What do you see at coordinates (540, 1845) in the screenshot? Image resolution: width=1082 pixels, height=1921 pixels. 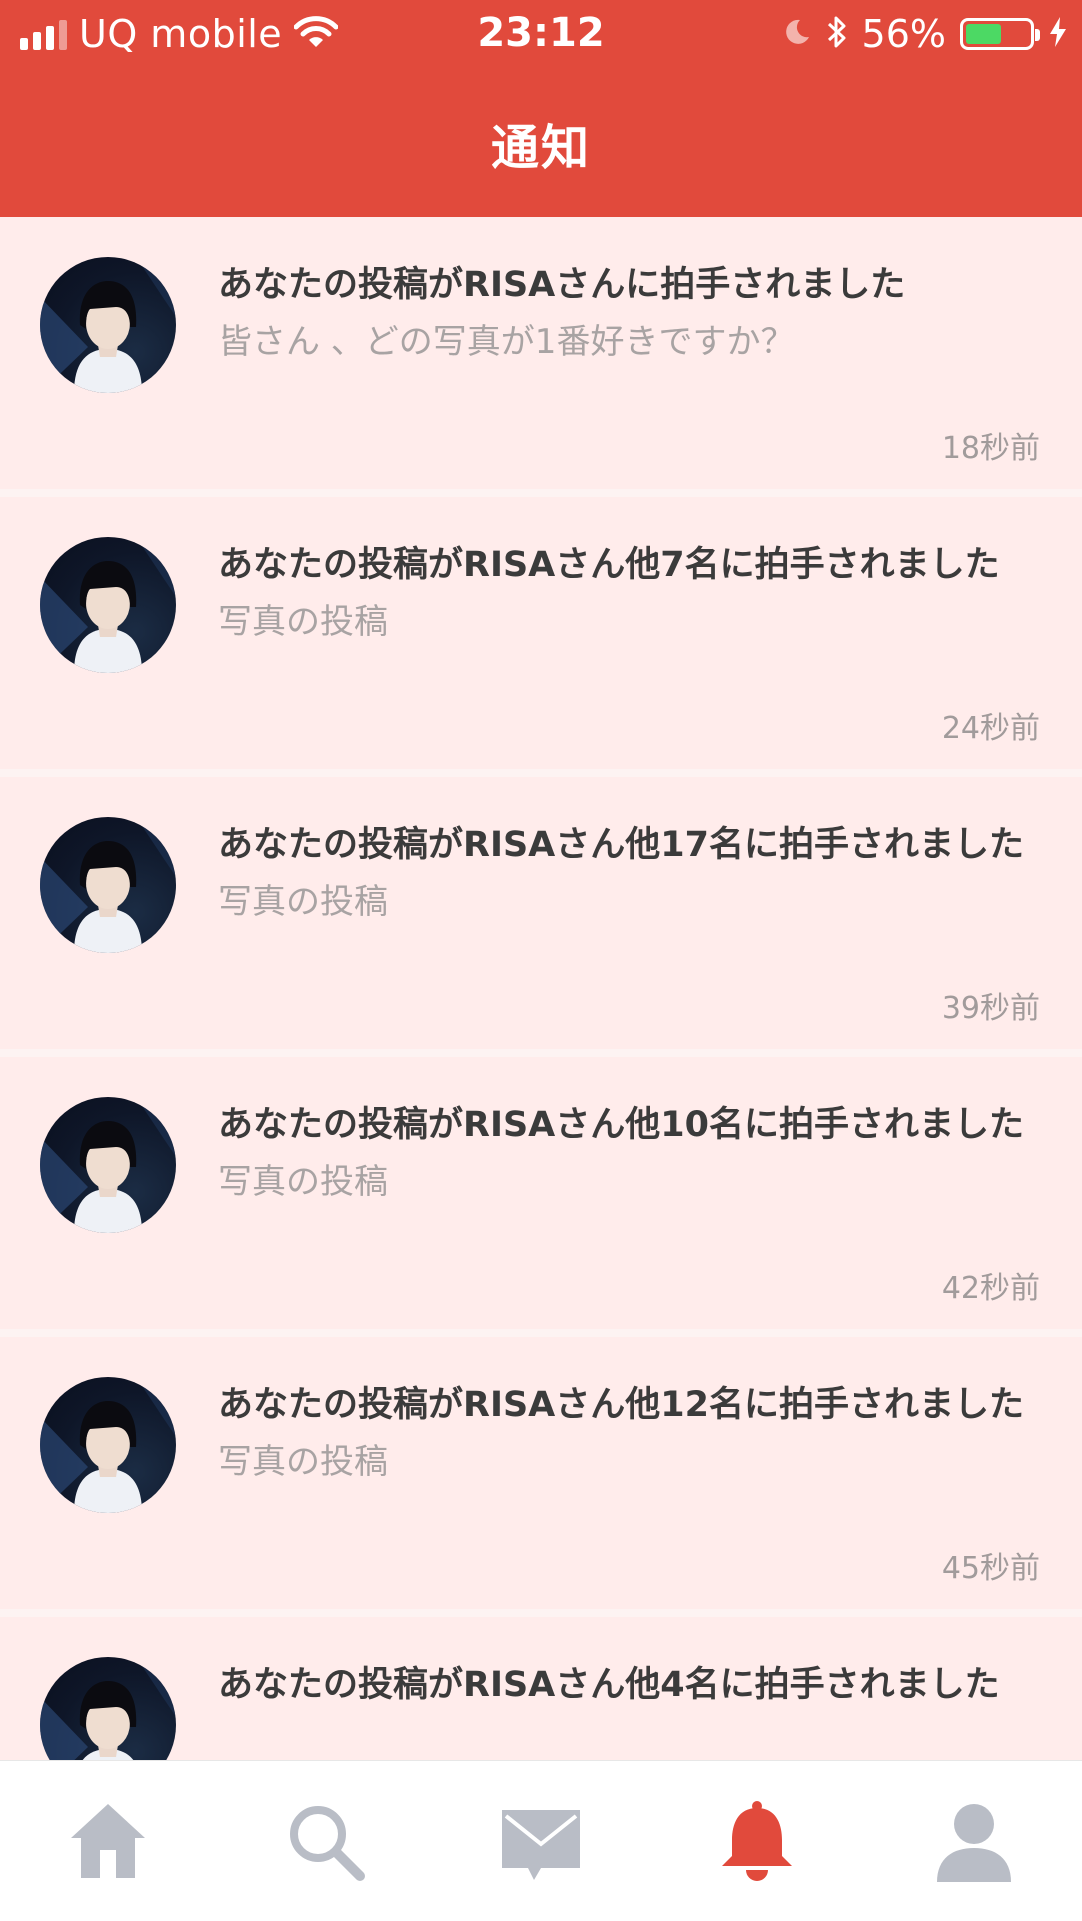 I see `mail-icon` at bounding box center [540, 1845].